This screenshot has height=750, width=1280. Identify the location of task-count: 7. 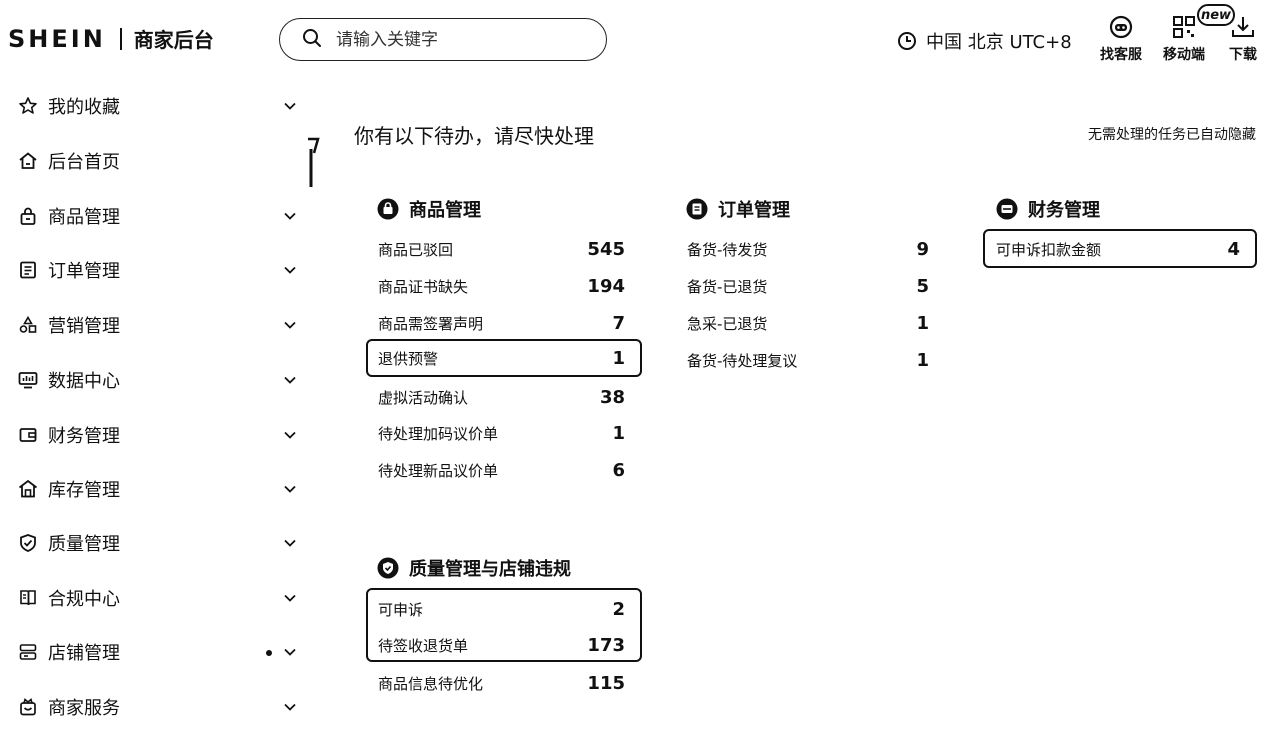
(618, 323).